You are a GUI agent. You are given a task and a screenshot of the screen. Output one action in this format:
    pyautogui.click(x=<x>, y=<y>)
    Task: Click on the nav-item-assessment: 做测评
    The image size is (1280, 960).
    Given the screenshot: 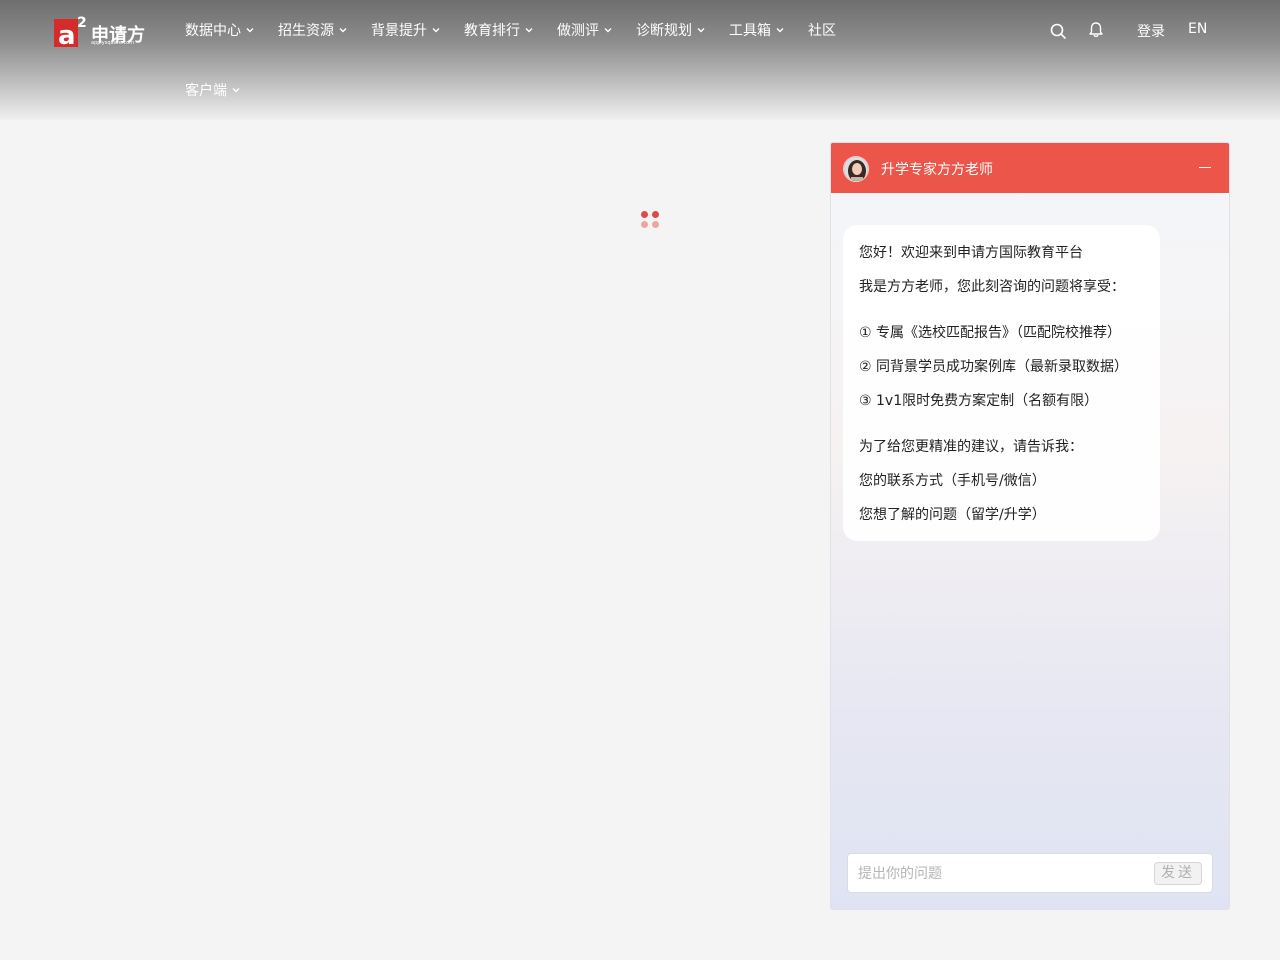 What is the action you would take?
    pyautogui.click(x=585, y=30)
    